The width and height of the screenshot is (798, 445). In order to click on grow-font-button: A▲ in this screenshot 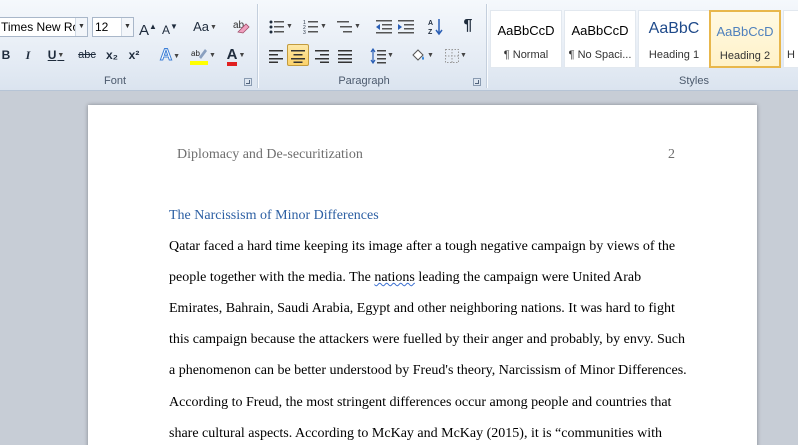, I will do `click(148, 27)`.